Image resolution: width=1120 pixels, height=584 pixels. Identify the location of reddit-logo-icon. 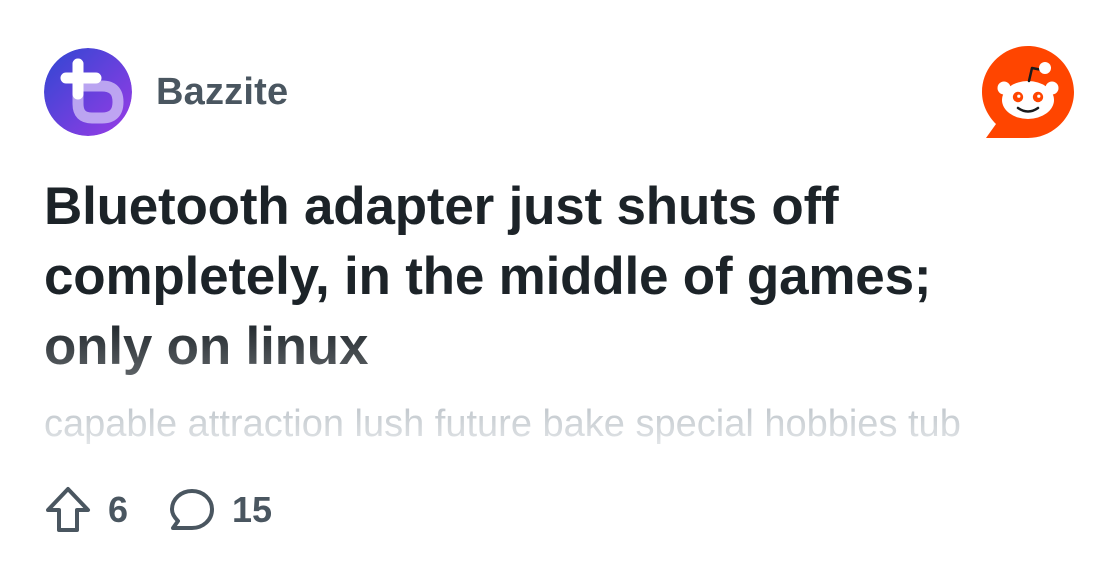
(1028, 92).